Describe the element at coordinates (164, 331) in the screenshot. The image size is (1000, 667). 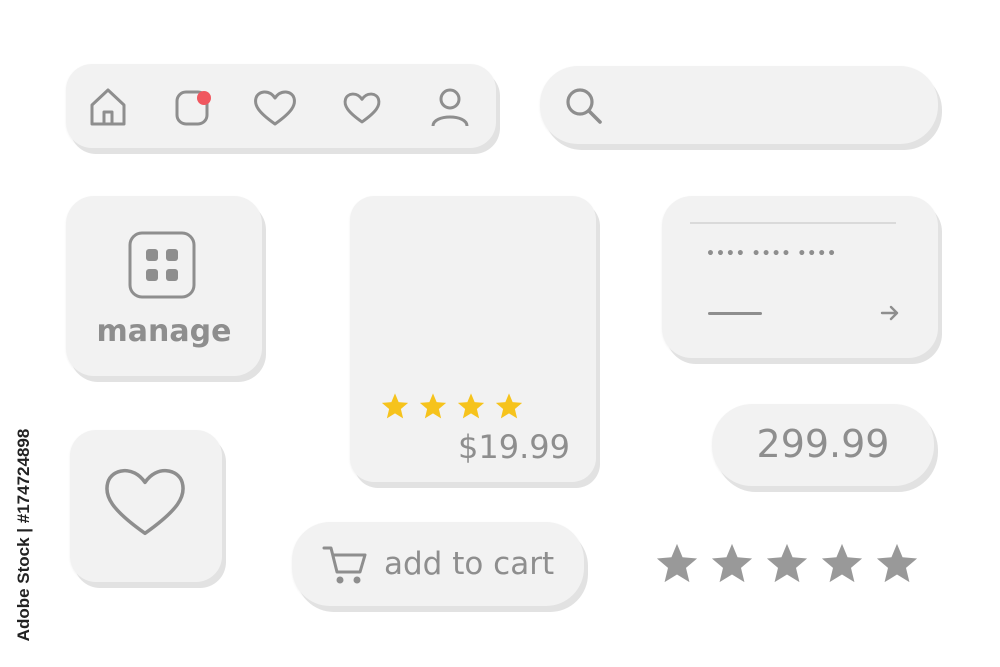
I see `manage-label: manage` at that location.